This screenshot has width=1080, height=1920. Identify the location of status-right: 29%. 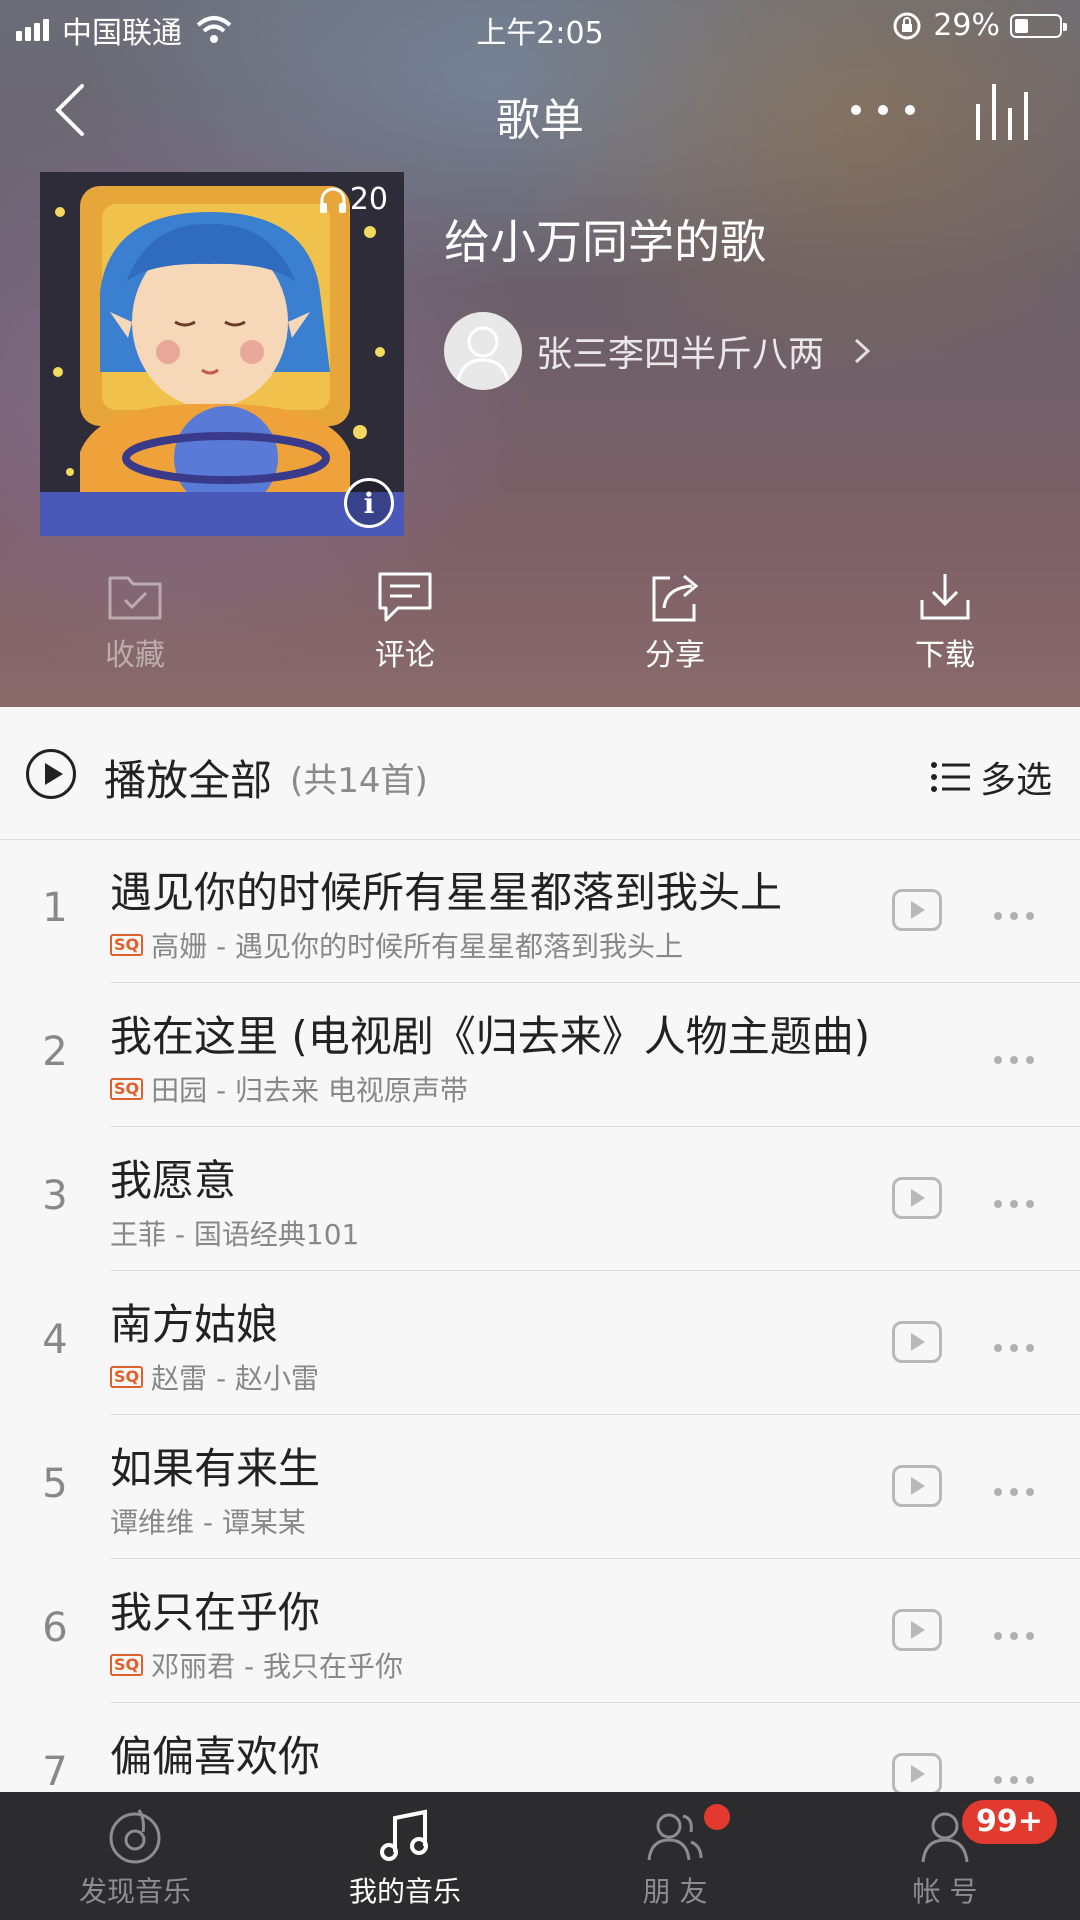
(979, 25).